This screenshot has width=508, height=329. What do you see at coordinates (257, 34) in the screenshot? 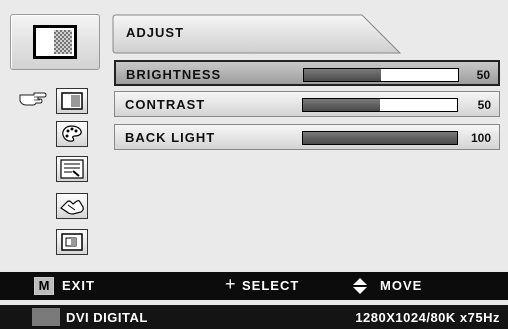
I see `header-tab: ADJUST` at bounding box center [257, 34].